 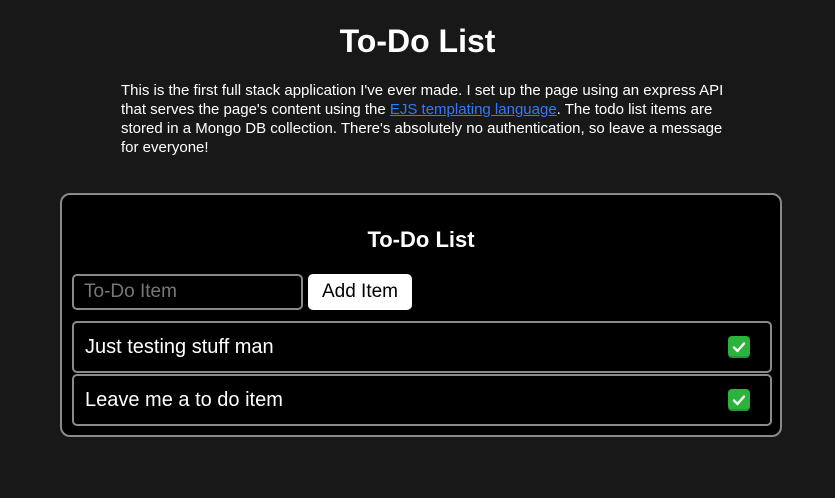 I want to click on todo-card-title: To-Do List, so click(x=421, y=239).